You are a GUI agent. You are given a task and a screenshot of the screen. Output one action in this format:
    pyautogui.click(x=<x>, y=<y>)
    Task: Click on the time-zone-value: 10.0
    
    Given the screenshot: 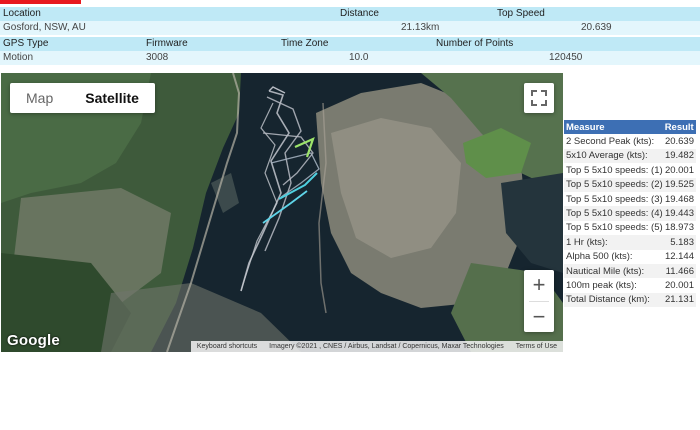 What is the action you would take?
    pyautogui.click(x=359, y=57)
    